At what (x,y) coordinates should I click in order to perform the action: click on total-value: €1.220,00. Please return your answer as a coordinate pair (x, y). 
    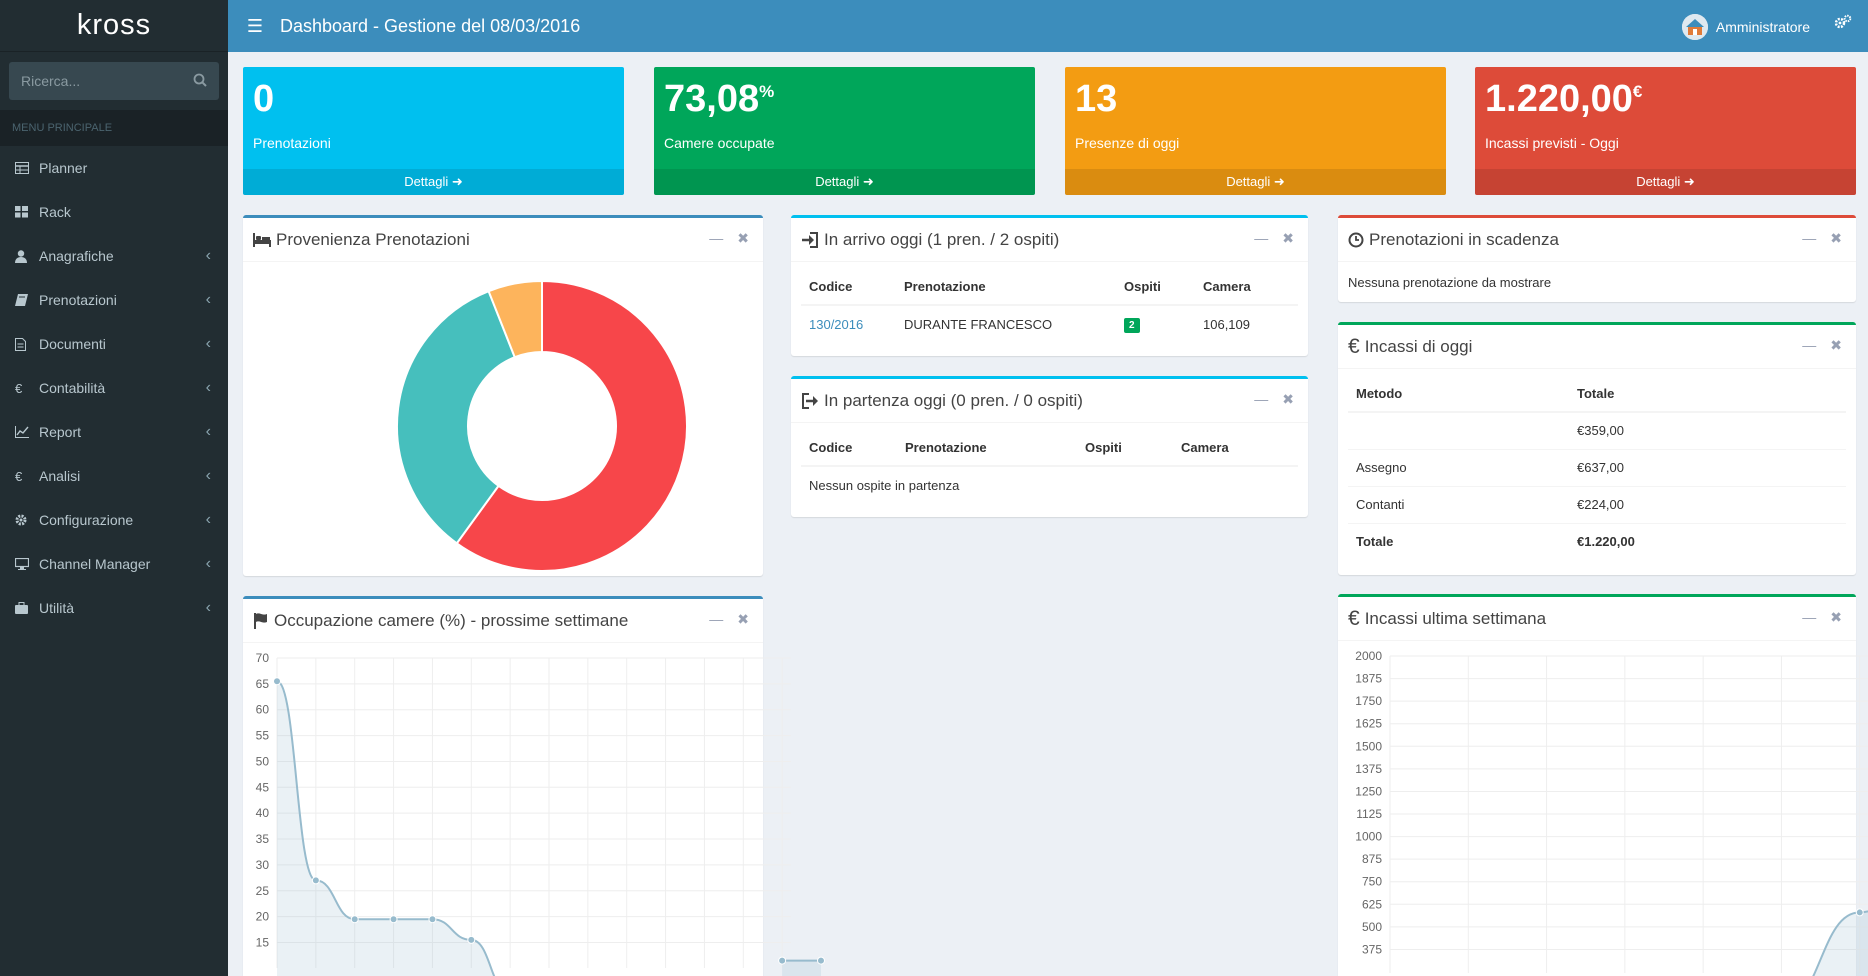
    Looking at the image, I should click on (1711, 541).